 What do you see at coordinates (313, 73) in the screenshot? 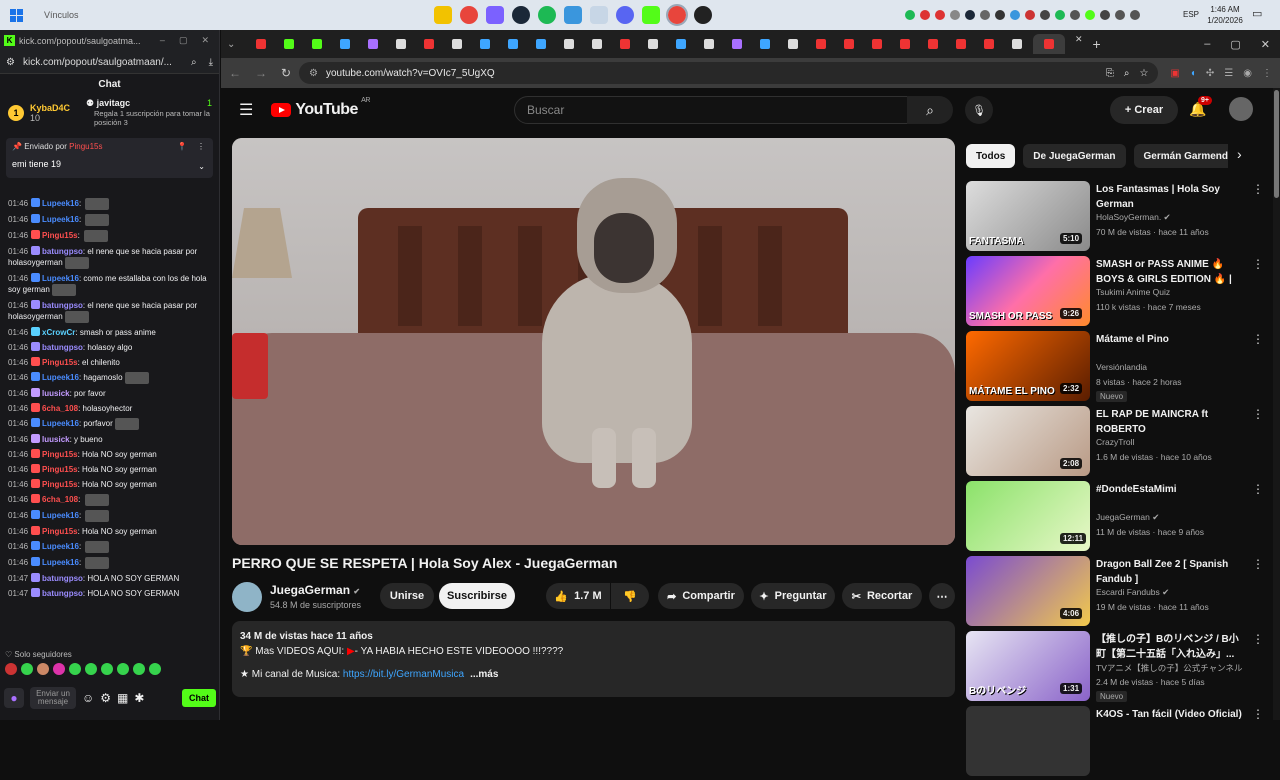
I see `site-info-icon: ⚙` at bounding box center [313, 73].